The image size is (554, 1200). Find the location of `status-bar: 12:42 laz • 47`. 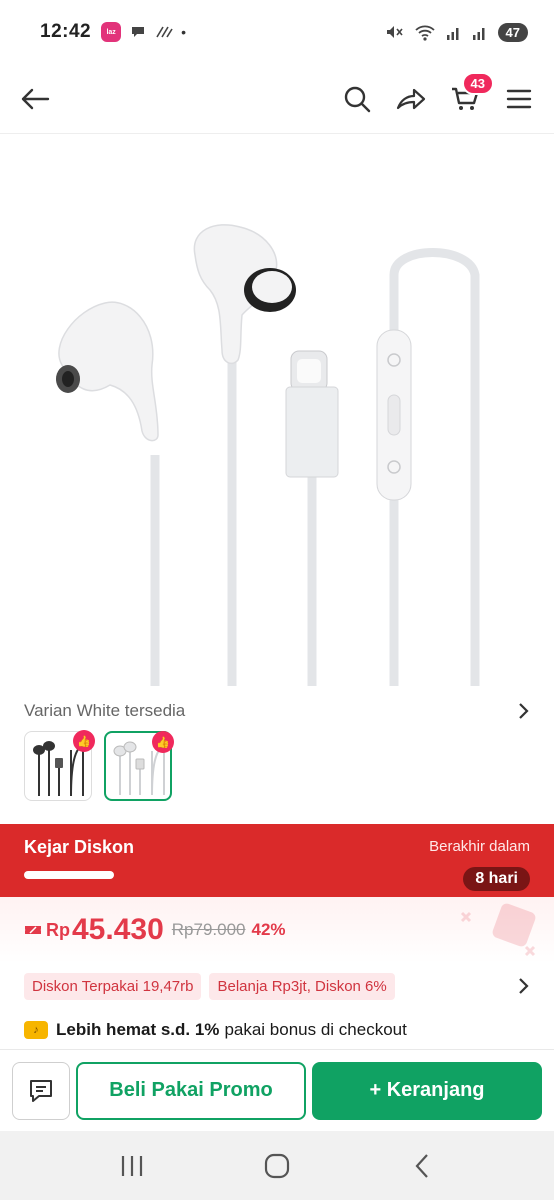

status-bar: 12:42 laz • 47 is located at coordinates (277, 32).